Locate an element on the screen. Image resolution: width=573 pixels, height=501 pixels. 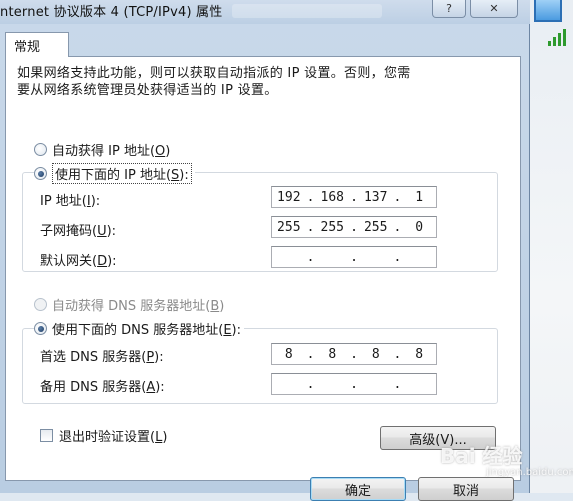
radio-manual-dns-suffix: ): is located at coordinates (236, 330).